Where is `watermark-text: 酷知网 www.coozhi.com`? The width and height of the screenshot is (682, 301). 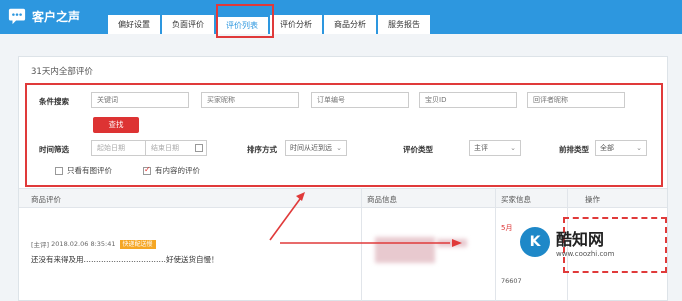
watermark-text: 酷知网 www.coozhi.com is located at coordinates (585, 242).